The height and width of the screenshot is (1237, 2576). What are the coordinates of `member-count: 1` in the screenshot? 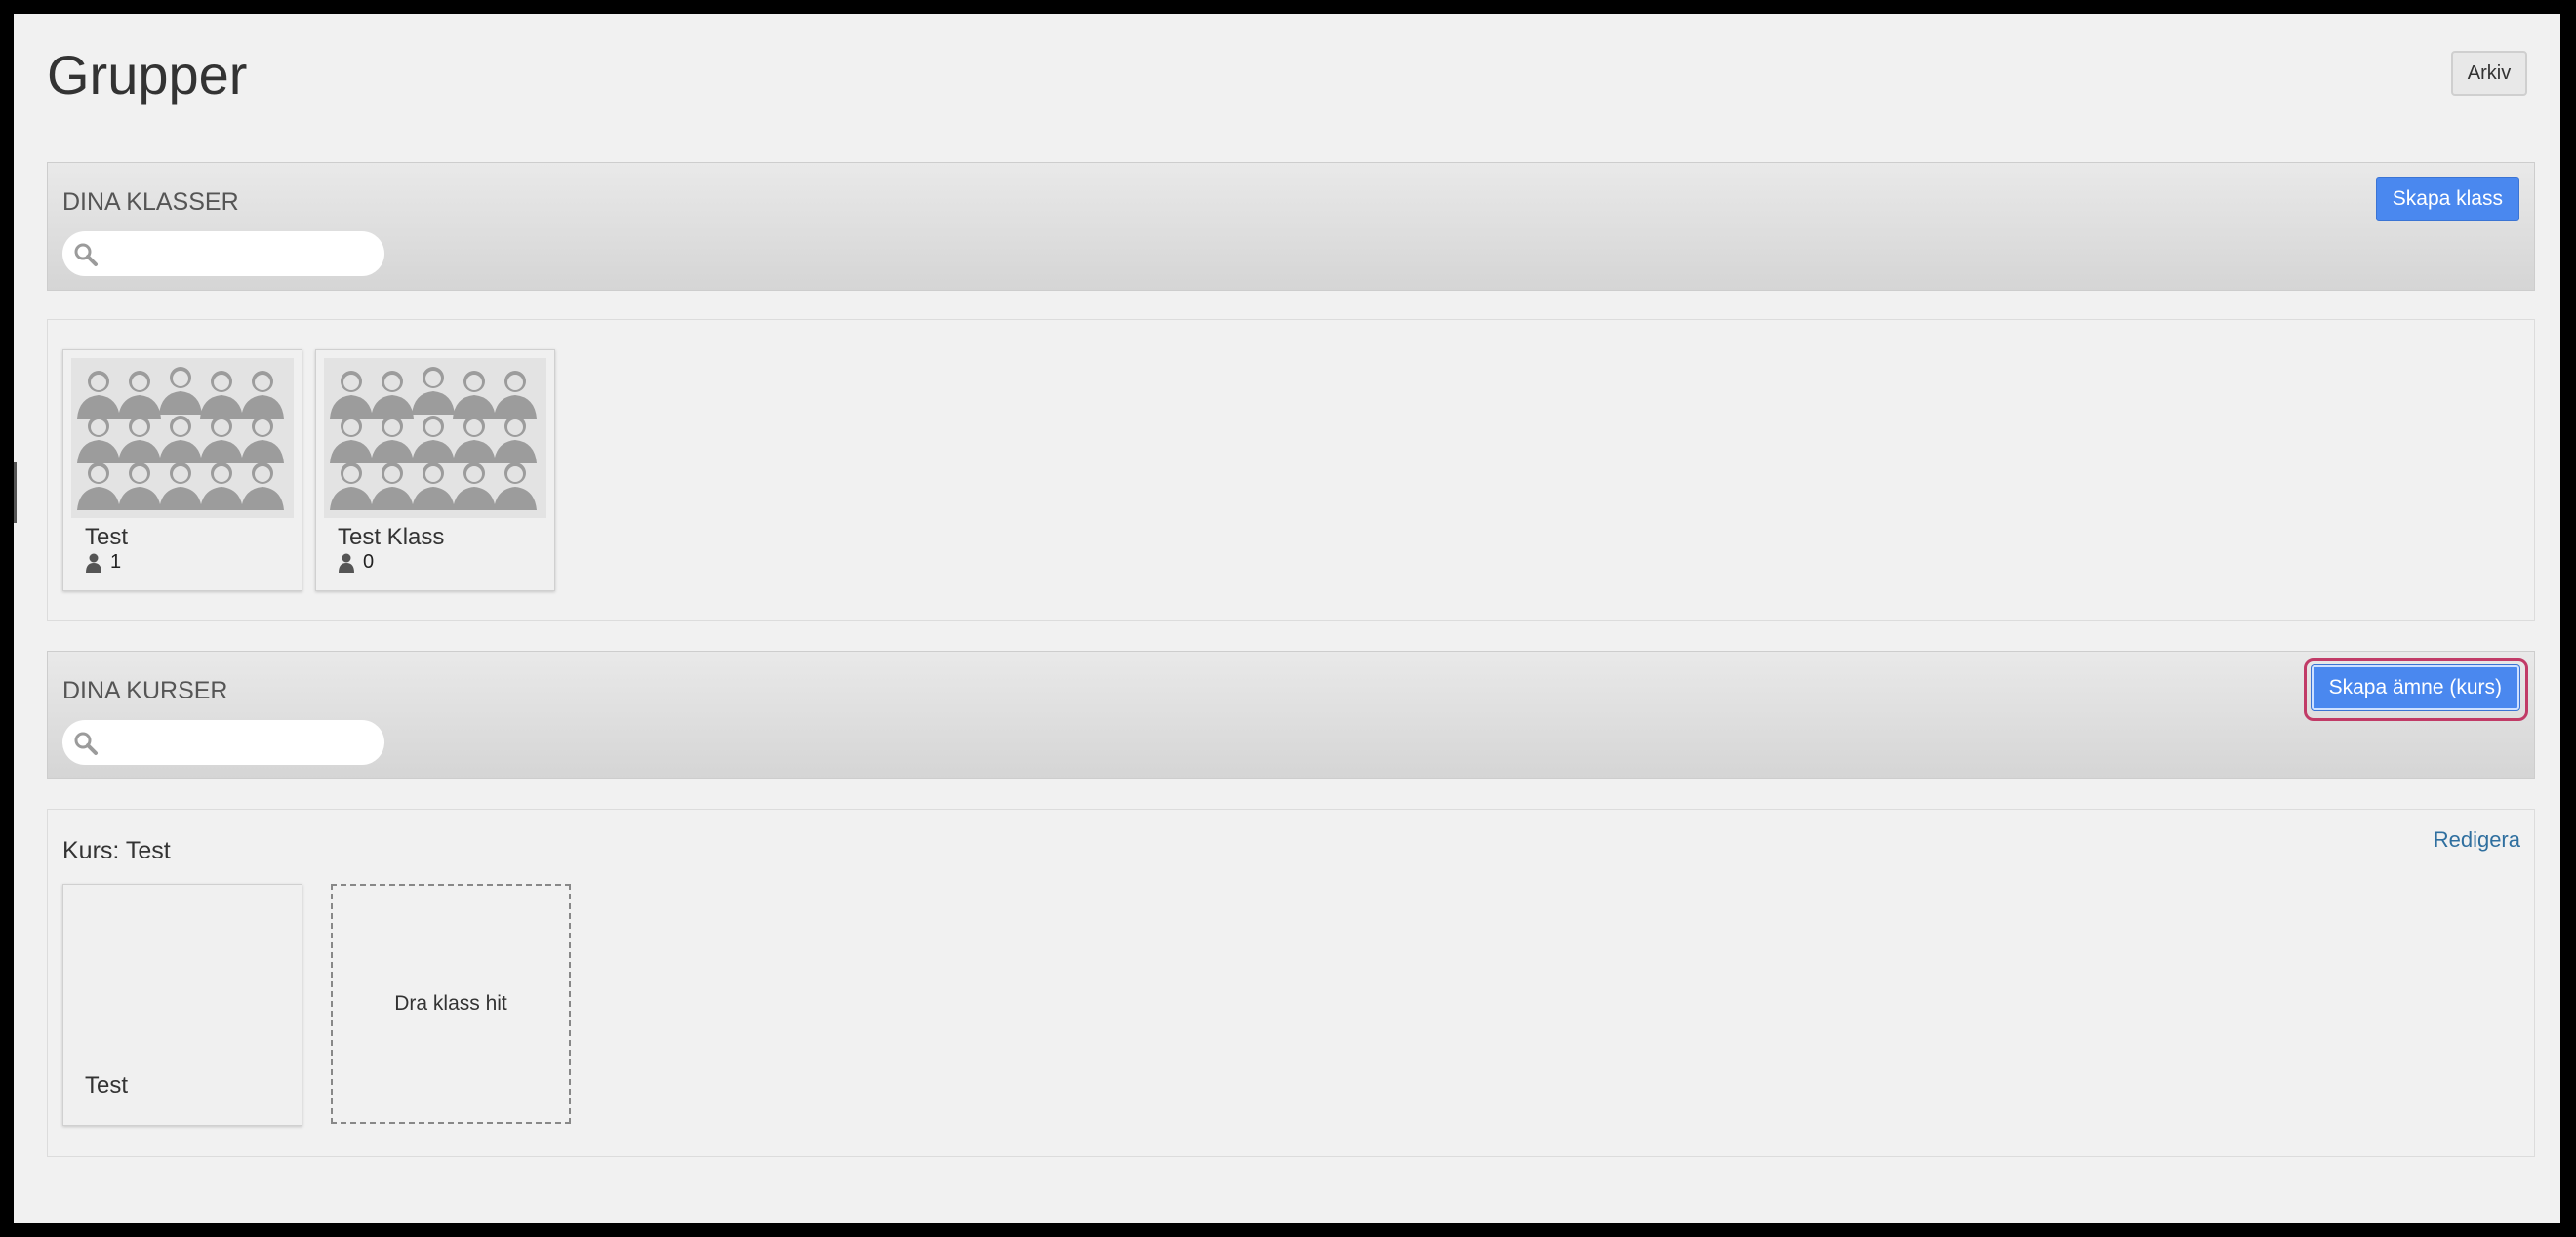 It's located at (103, 562).